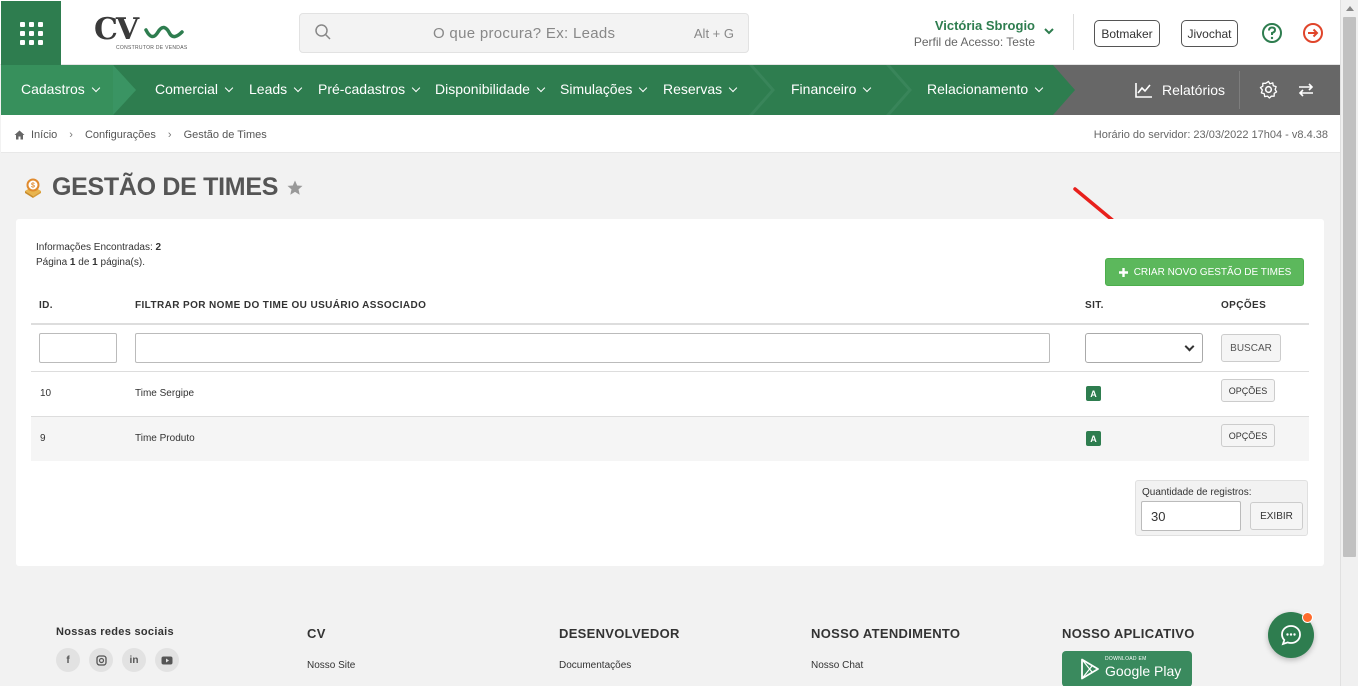  Describe the element at coordinates (165, 438) in the screenshot. I see `row-name: Time Produto` at that location.